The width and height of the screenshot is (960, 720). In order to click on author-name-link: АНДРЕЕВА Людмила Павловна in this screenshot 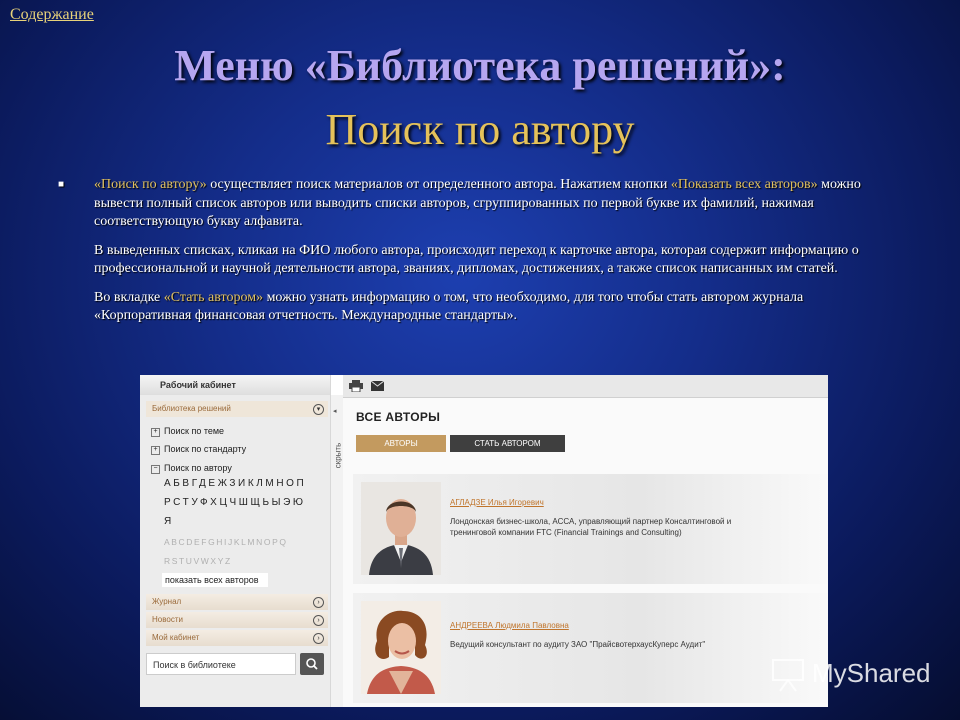, I will do `click(509, 625)`.